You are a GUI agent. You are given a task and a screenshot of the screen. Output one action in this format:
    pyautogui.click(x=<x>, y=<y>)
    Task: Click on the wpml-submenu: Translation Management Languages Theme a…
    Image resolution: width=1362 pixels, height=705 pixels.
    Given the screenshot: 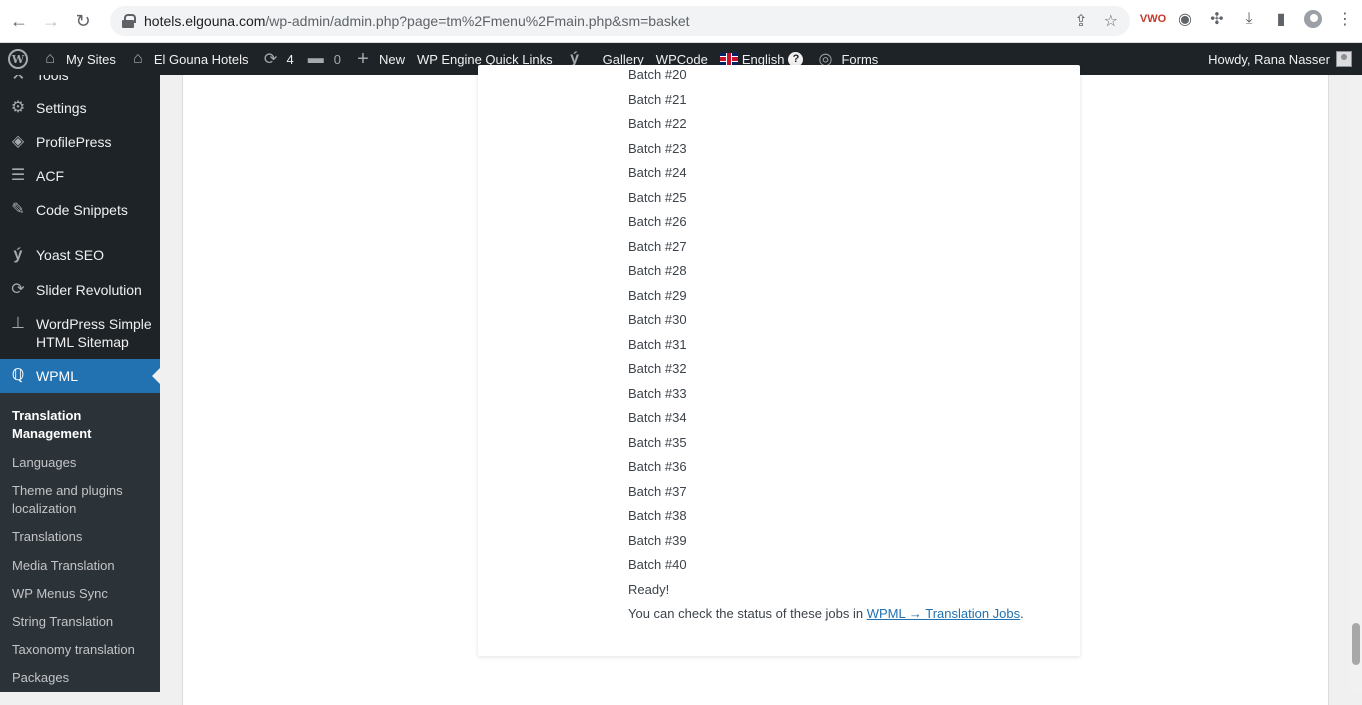 What is the action you would take?
    pyautogui.click(x=80, y=542)
    